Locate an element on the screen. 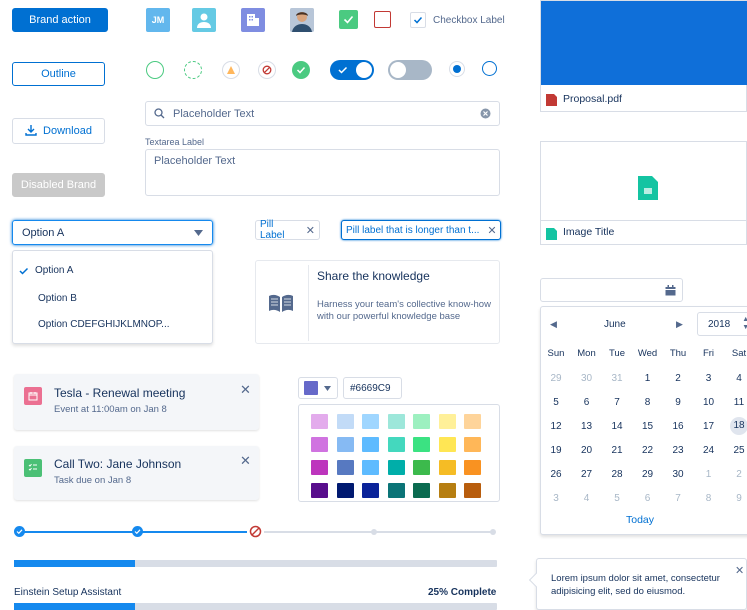 The width and height of the screenshot is (747, 610). step-error-icon is located at coordinates (255, 531).